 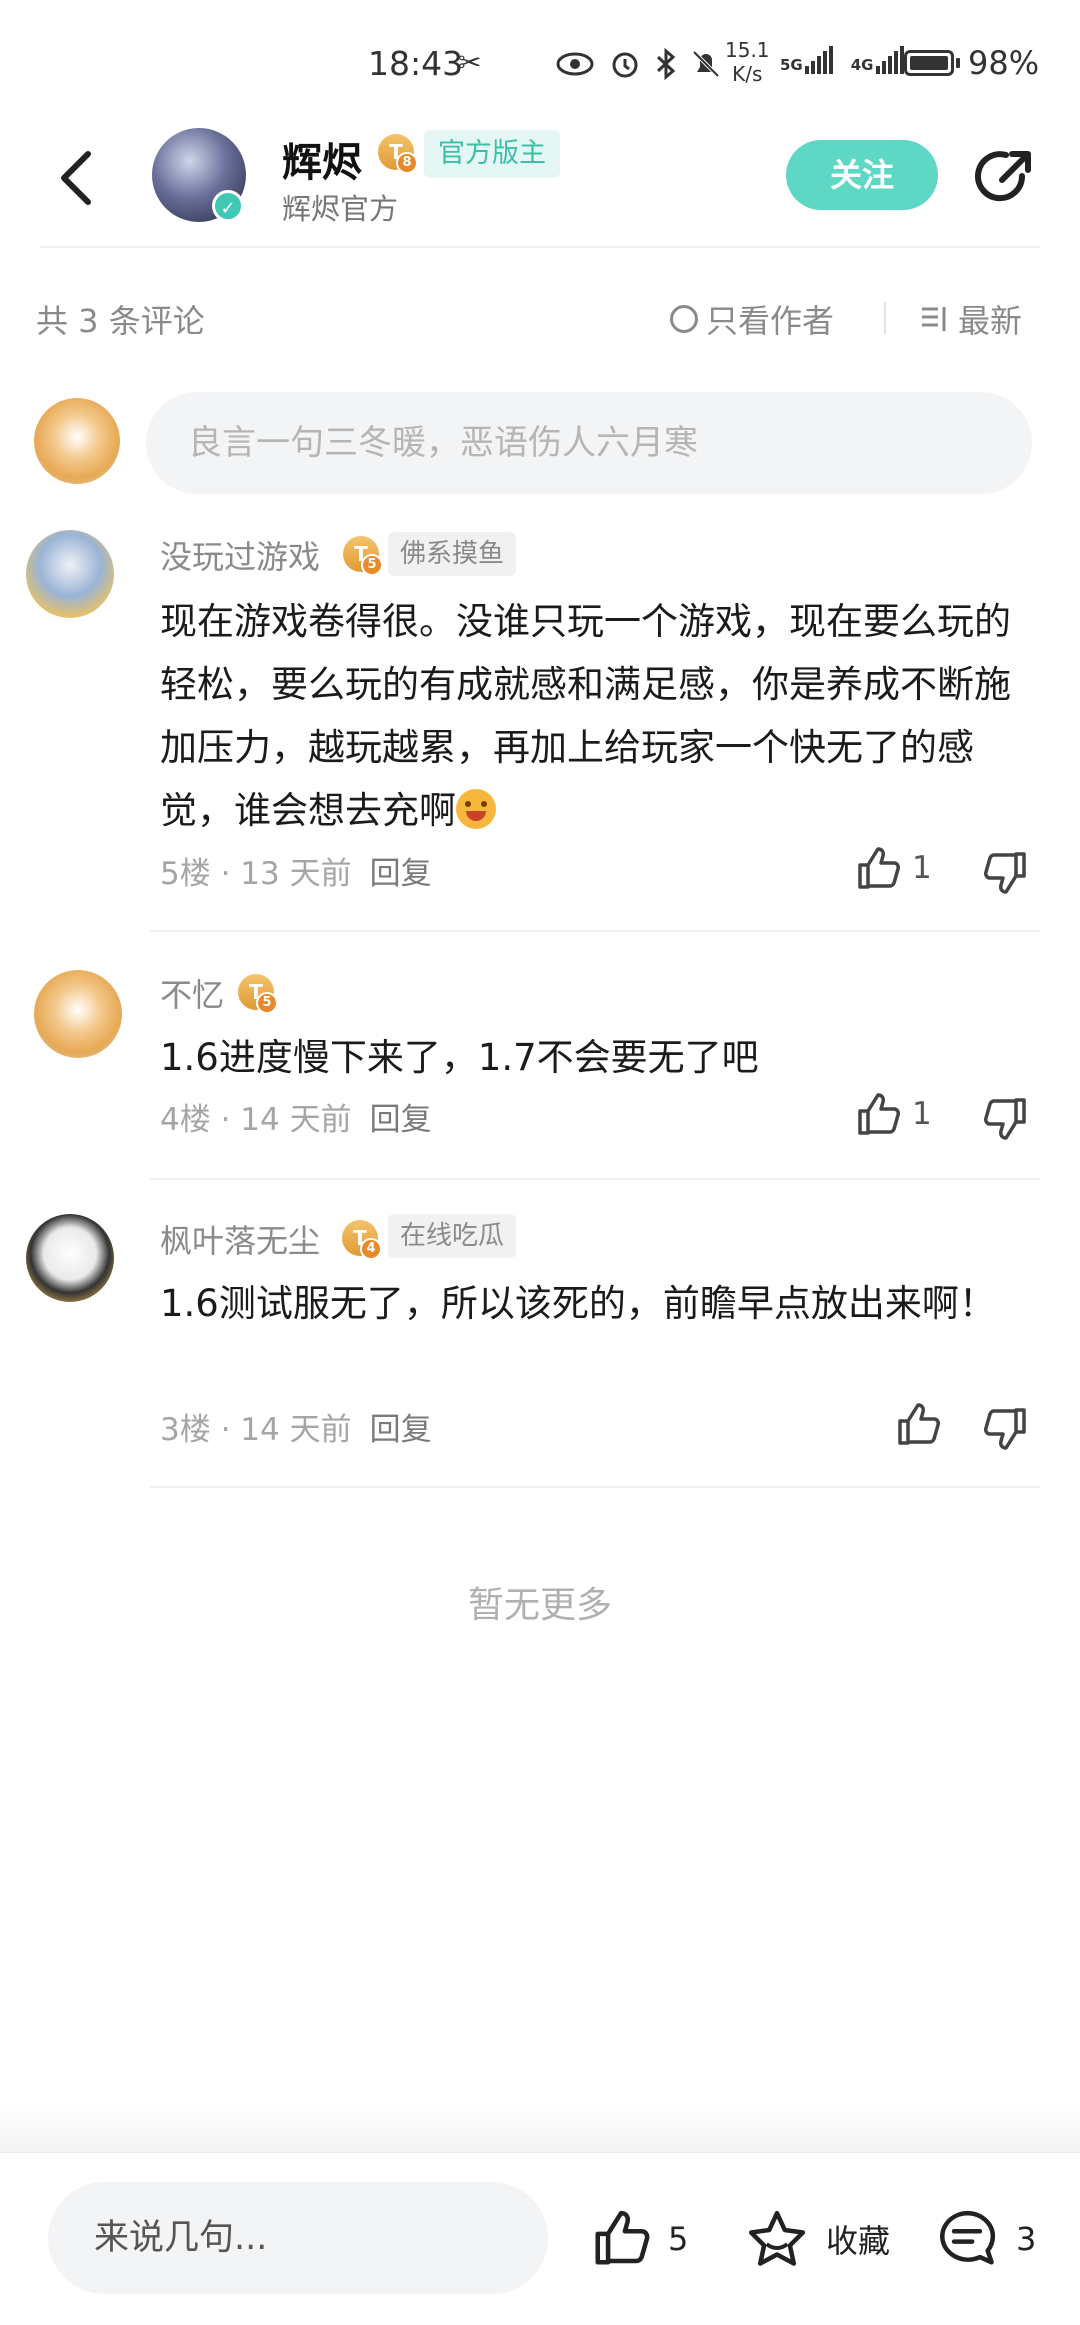 What do you see at coordinates (540, 247) in the screenshot?
I see `header-divider` at bounding box center [540, 247].